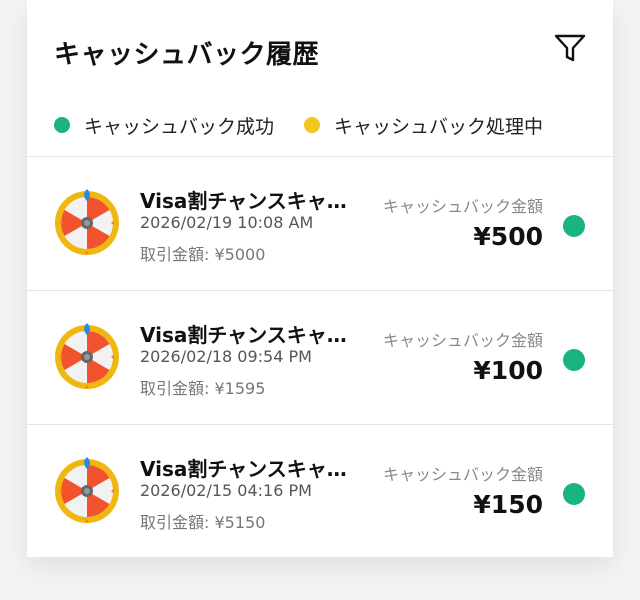  Describe the element at coordinates (179, 126) in the screenshot. I see `legend-success-label: キャッシュバック成功` at that location.